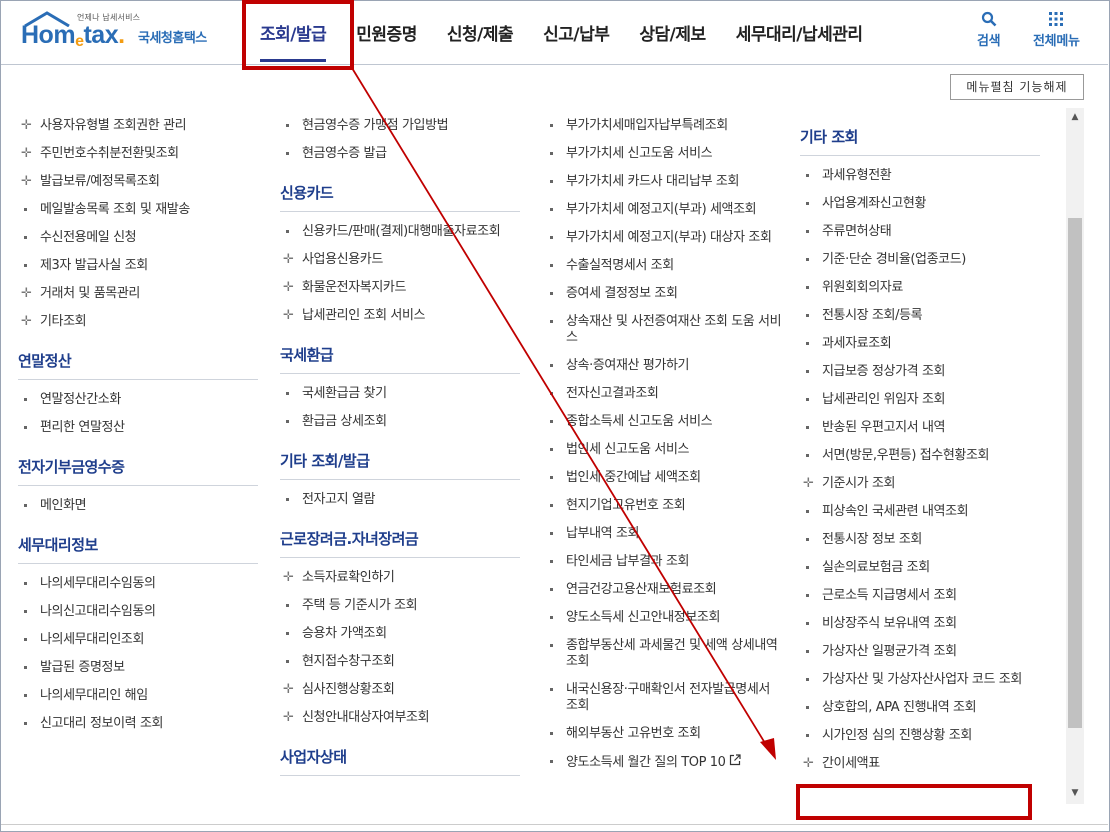  Describe the element at coordinates (663, 654) in the screenshot. I see `menu-item: 종합부동산세 과세물건 및 세액 상세내역 조회` at that location.